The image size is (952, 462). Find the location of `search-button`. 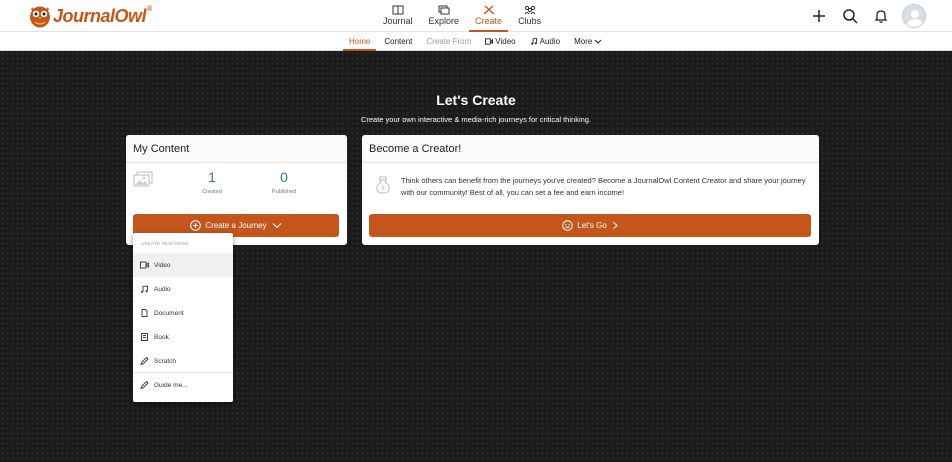

search-button is located at coordinates (850, 16).